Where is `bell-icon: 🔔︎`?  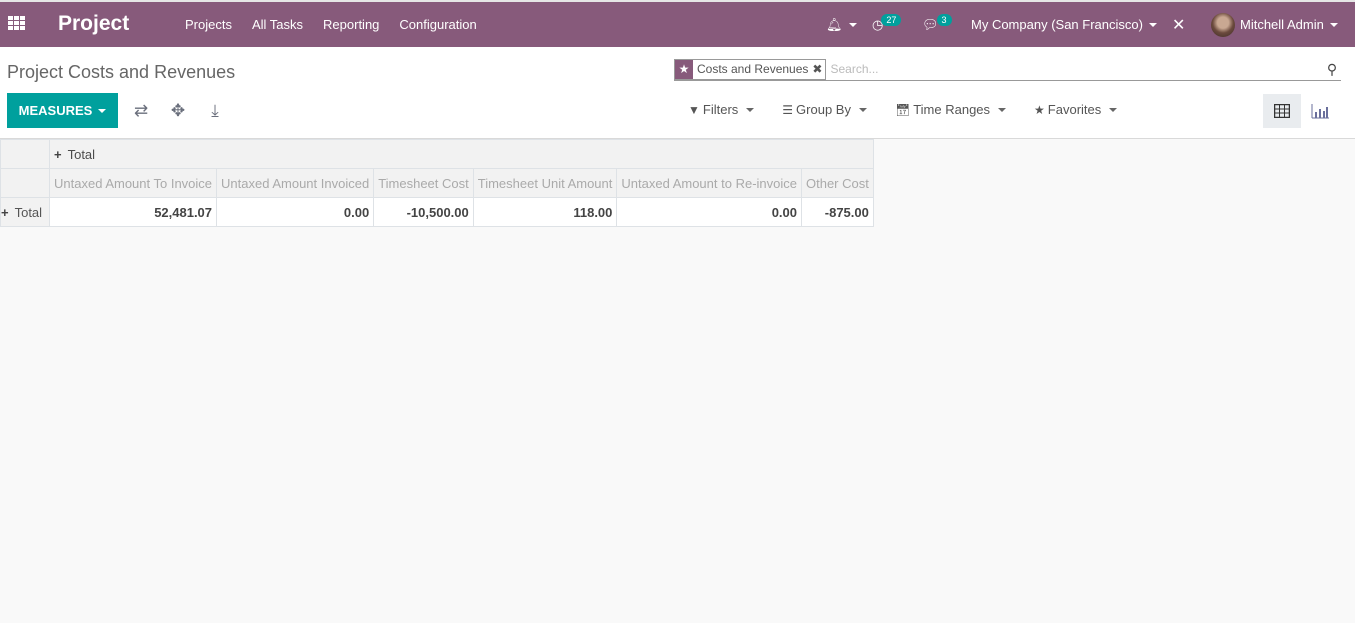 bell-icon: 🔔︎ is located at coordinates (834, 24).